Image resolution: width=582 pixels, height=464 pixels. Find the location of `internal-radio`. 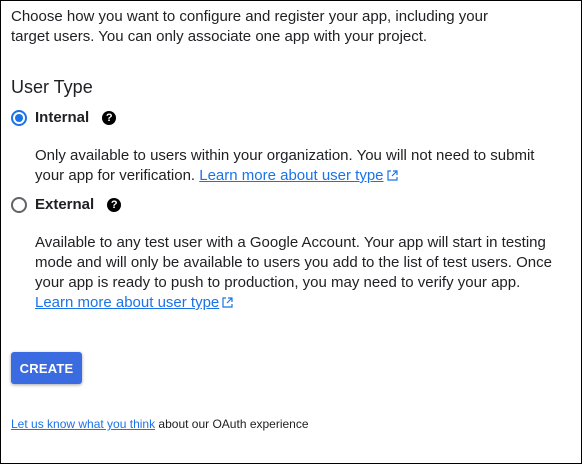

internal-radio is located at coordinates (19, 117).